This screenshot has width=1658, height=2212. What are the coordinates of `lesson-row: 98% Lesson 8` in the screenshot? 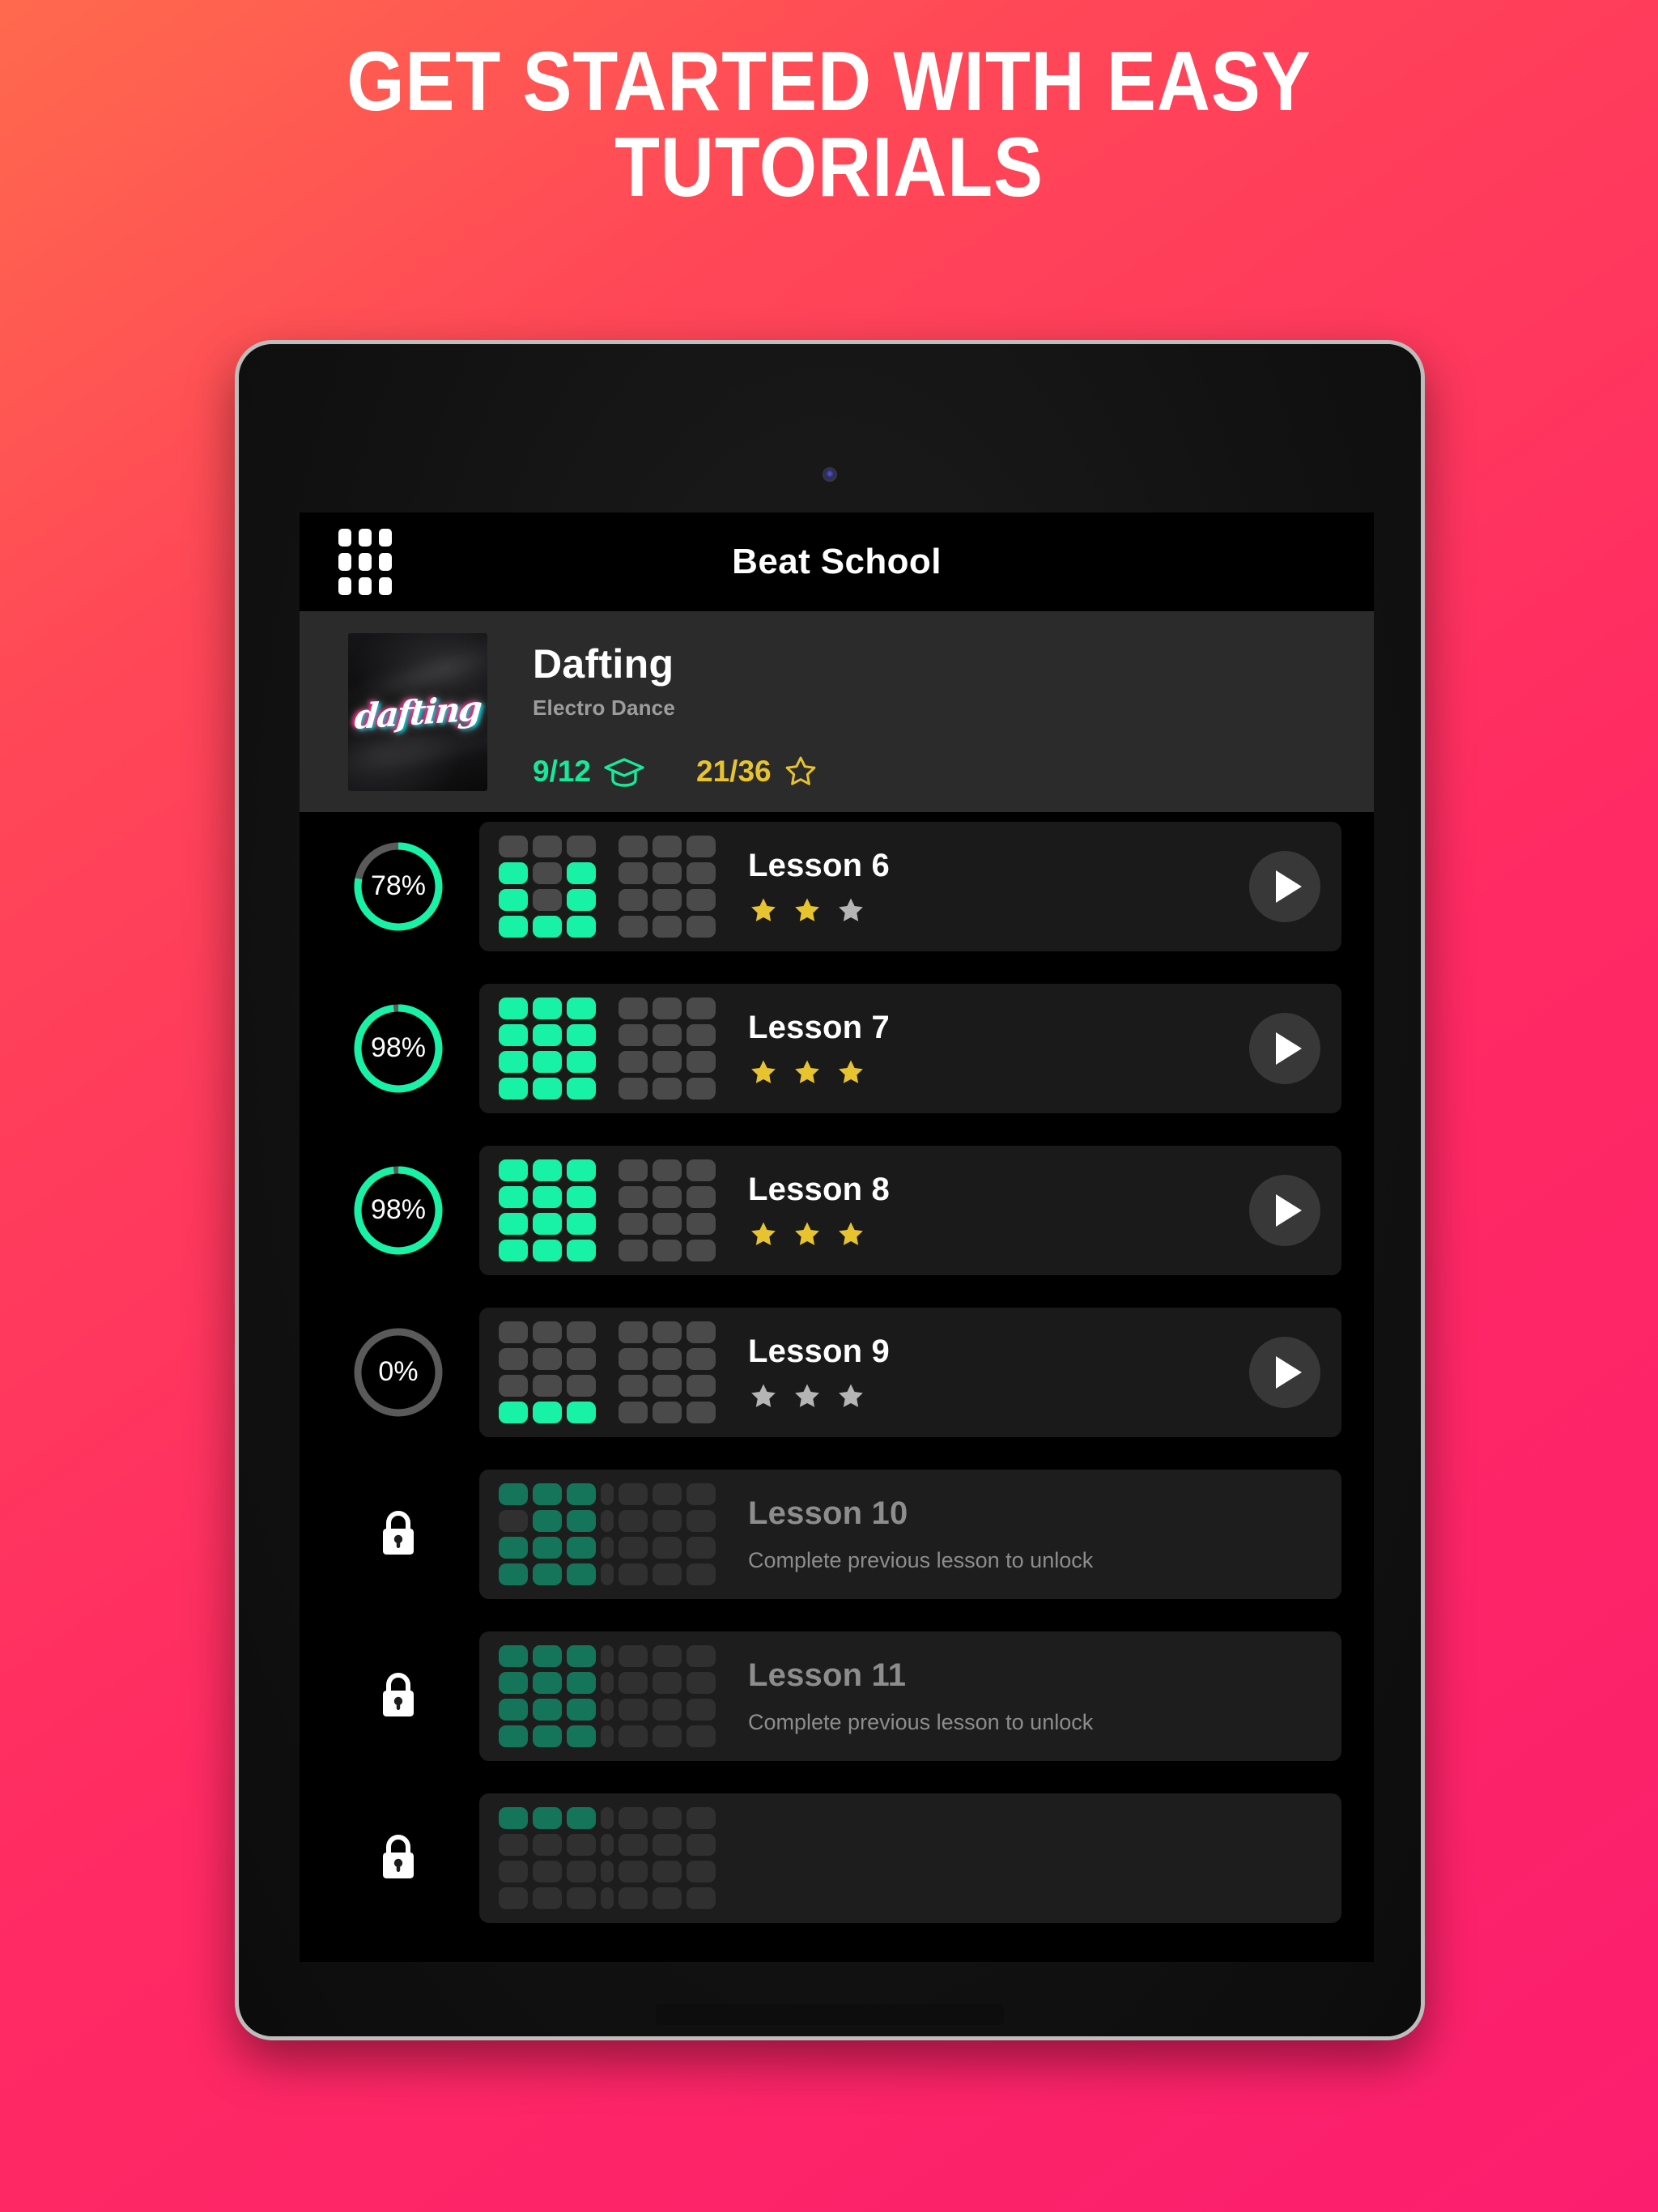 It's located at (837, 1210).